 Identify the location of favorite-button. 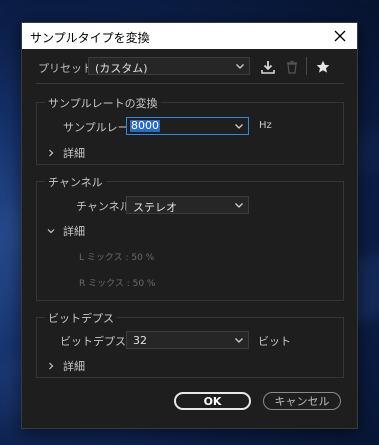
(323, 67).